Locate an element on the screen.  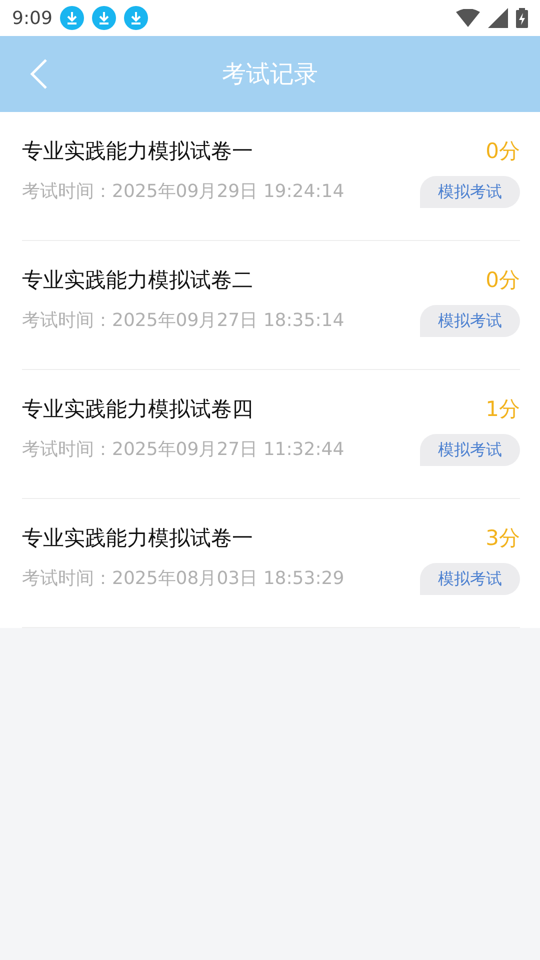
signal-icon is located at coordinates (498, 18).